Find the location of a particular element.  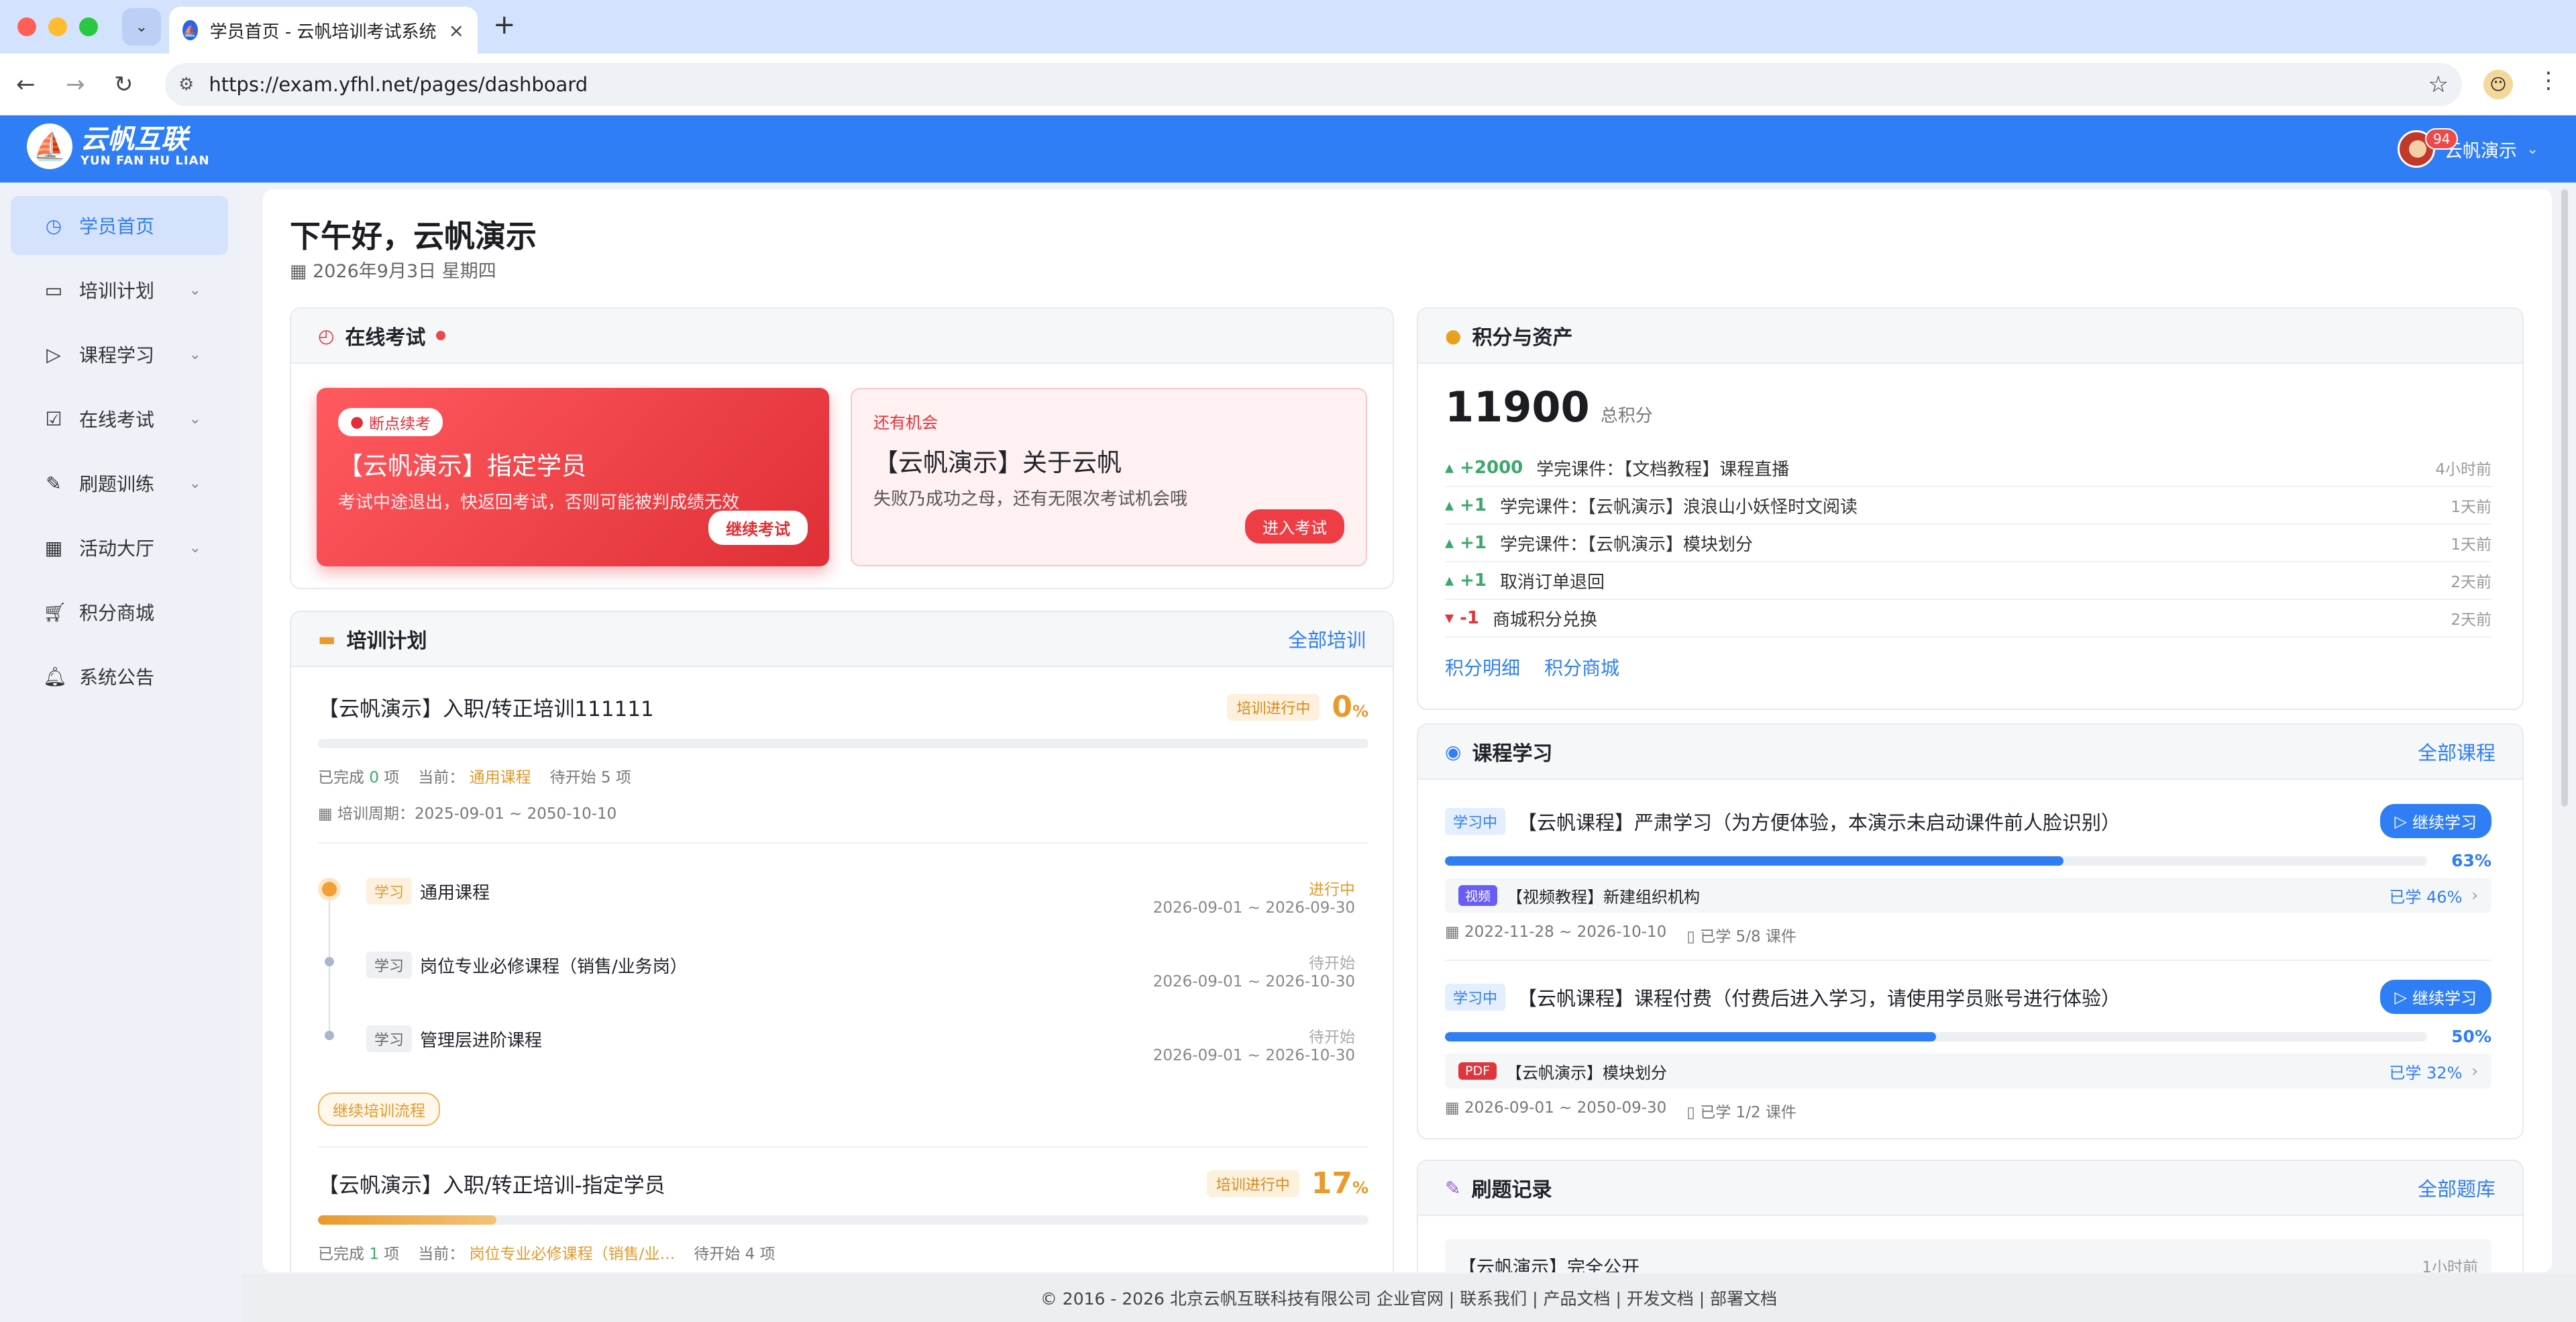

points-detail-link: 积分明细 is located at coordinates (1482, 667).